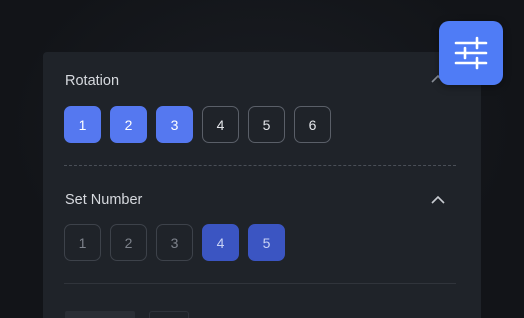 The width and height of the screenshot is (524, 318). I want to click on section-divider-bottom, so click(260, 283).